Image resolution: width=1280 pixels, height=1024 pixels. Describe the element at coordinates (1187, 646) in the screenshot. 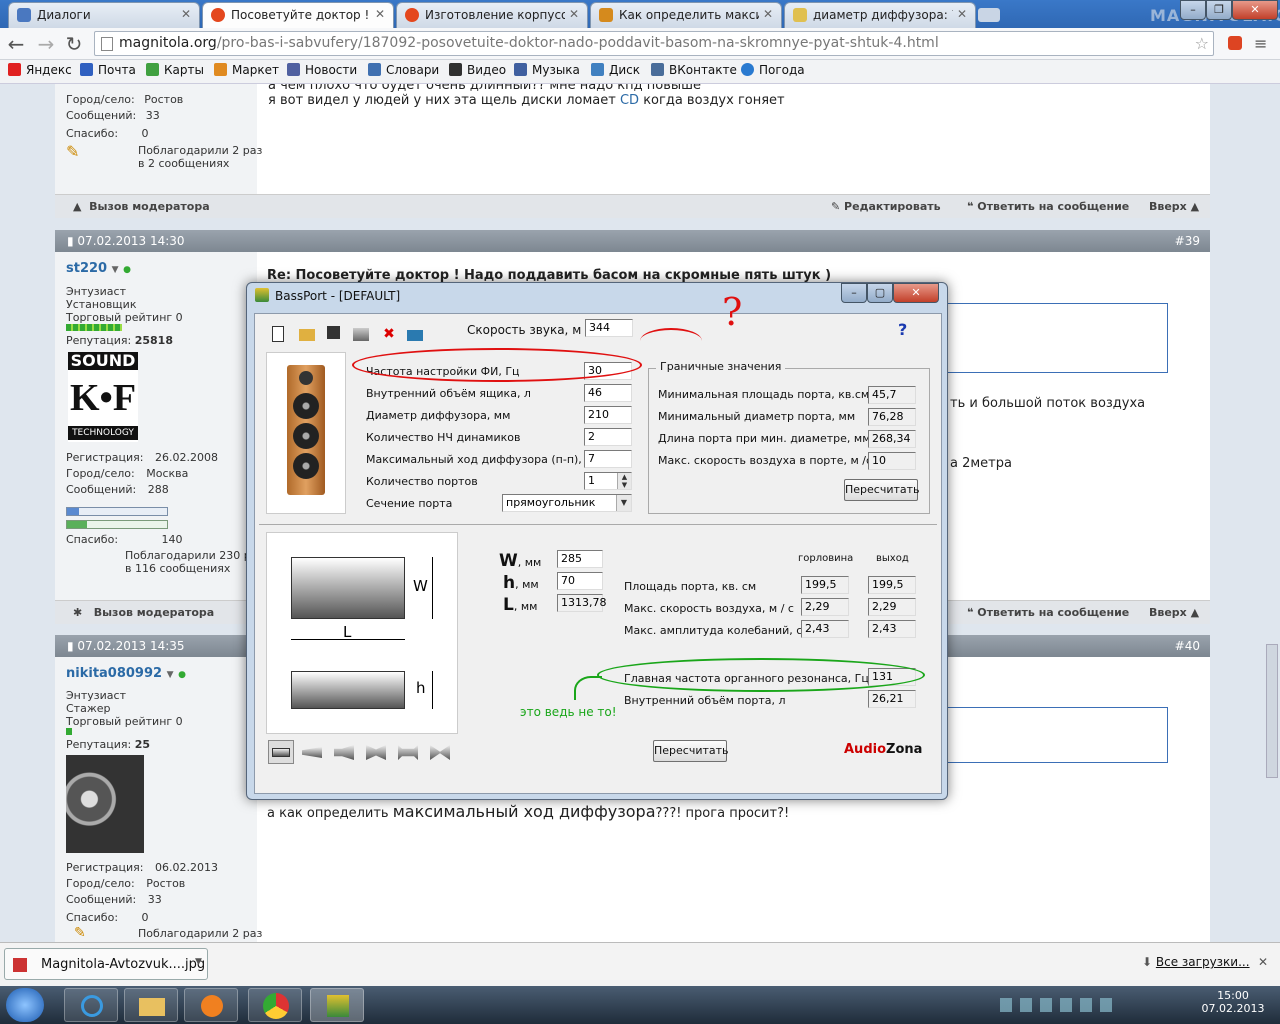

I see `post-number: #40` at that location.